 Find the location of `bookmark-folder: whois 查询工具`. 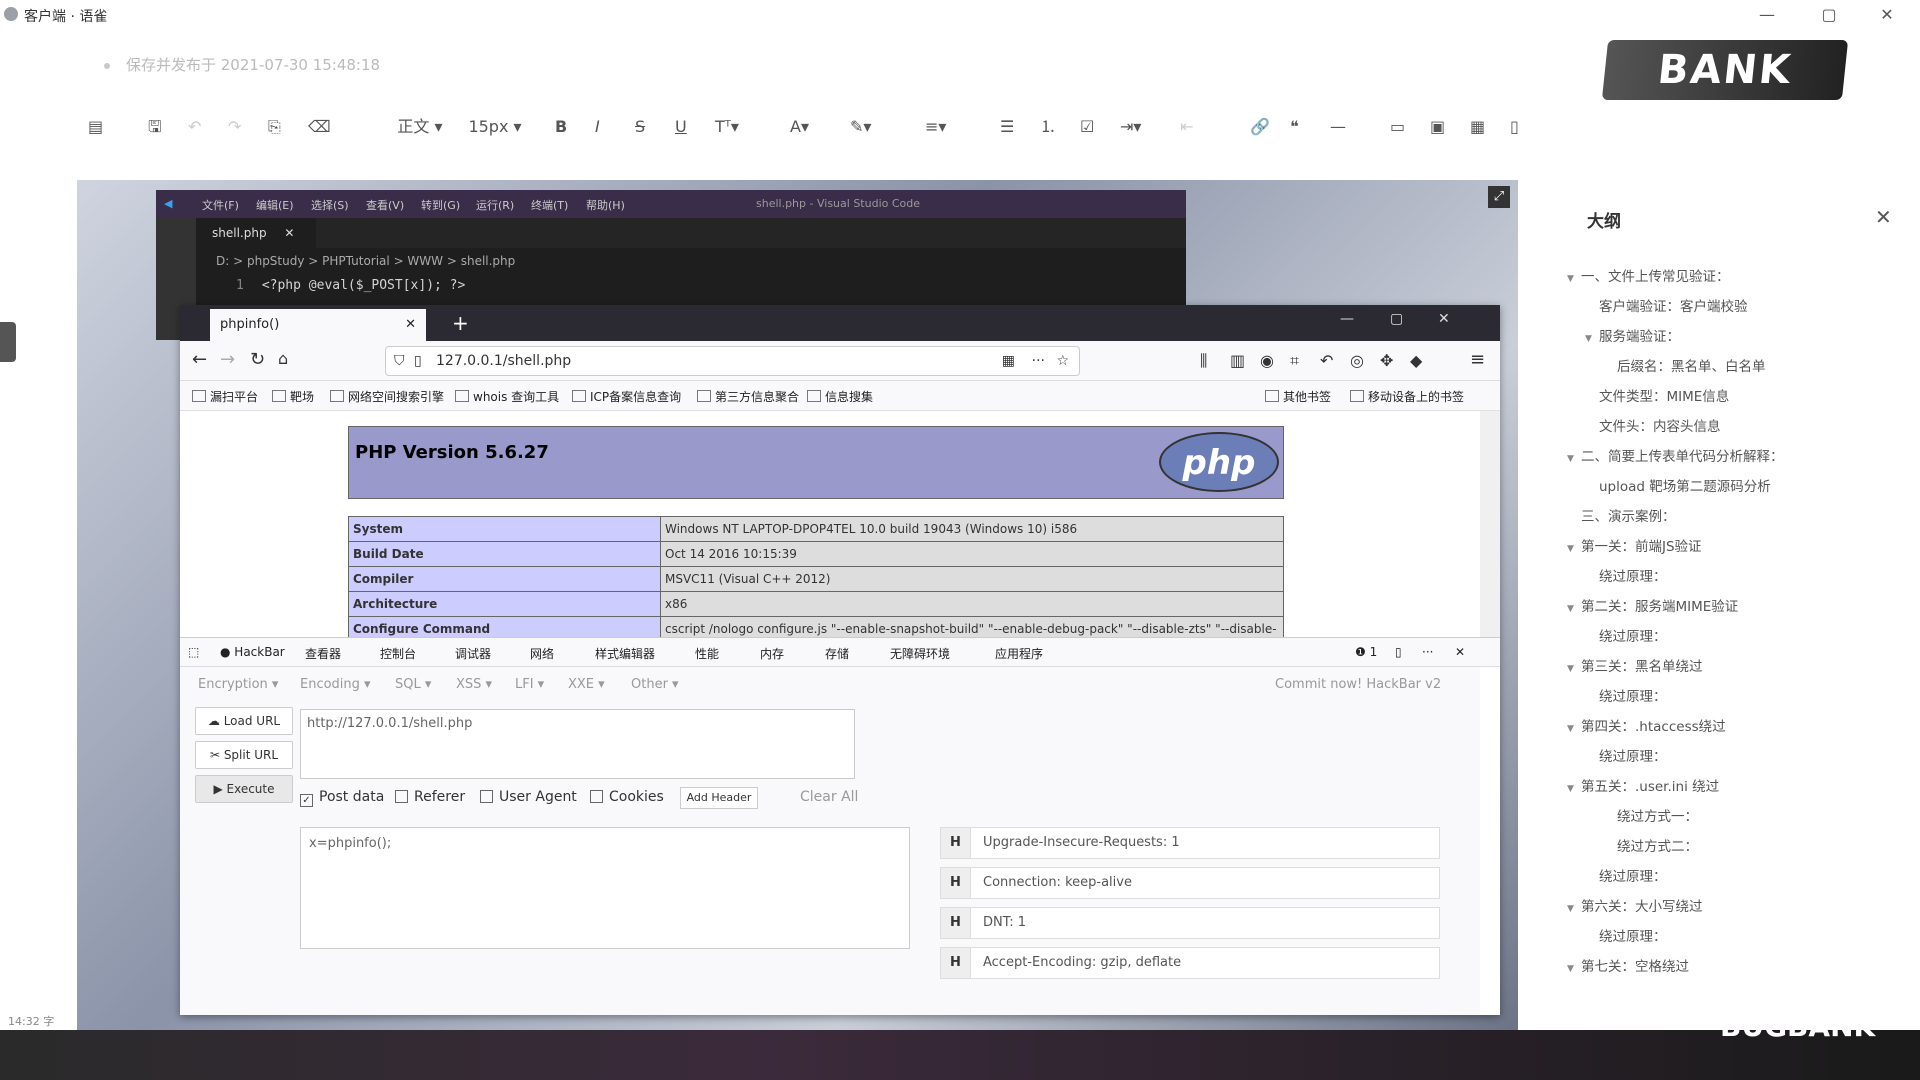

bookmark-folder: whois 查询工具 is located at coordinates (507, 396).